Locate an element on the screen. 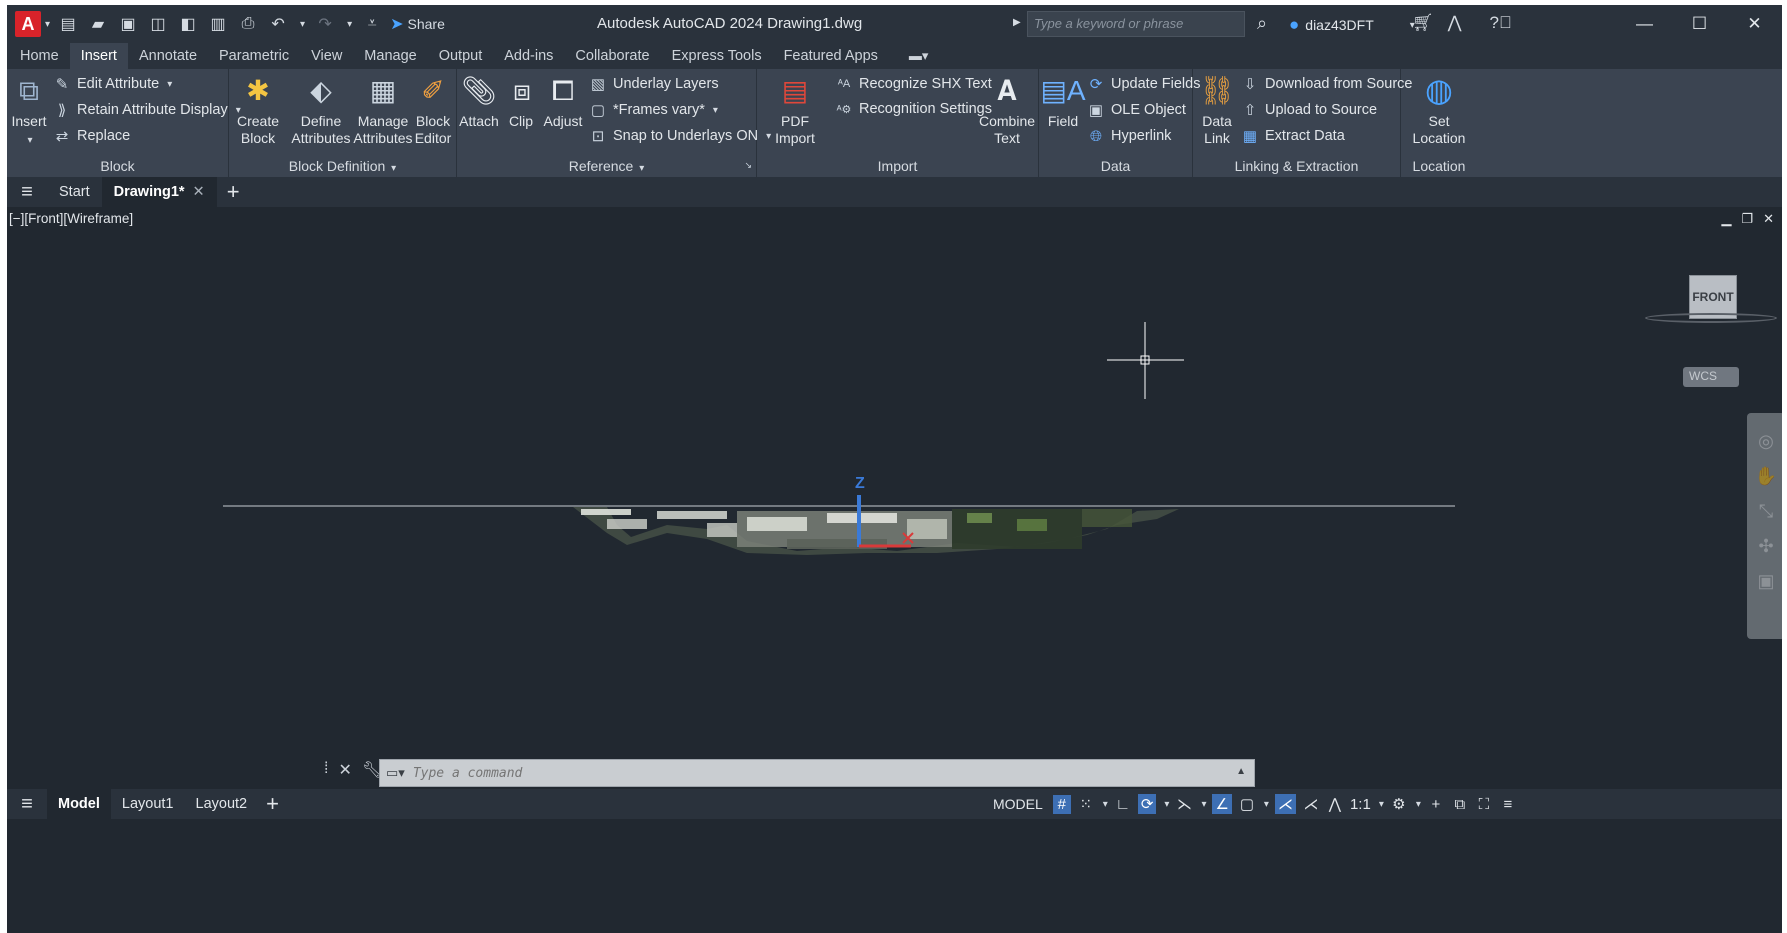  undo-icon: ↶ is located at coordinates (278, 24).